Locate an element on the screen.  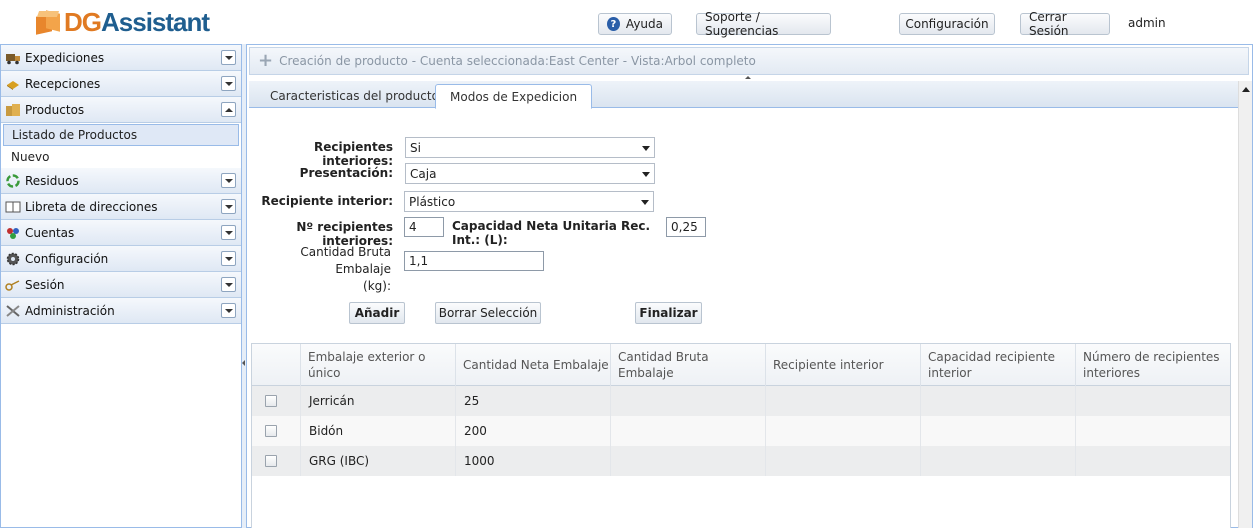
help-icon: ? is located at coordinates (613, 24).